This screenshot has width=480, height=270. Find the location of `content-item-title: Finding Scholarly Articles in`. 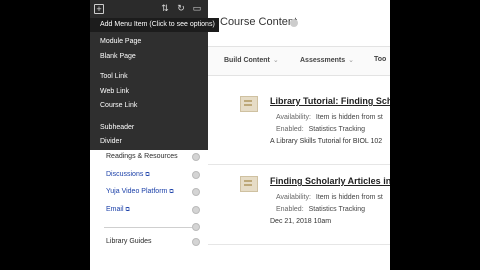

content-item-title: Finding Scholarly Articles in is located at coordinates (330, 181).